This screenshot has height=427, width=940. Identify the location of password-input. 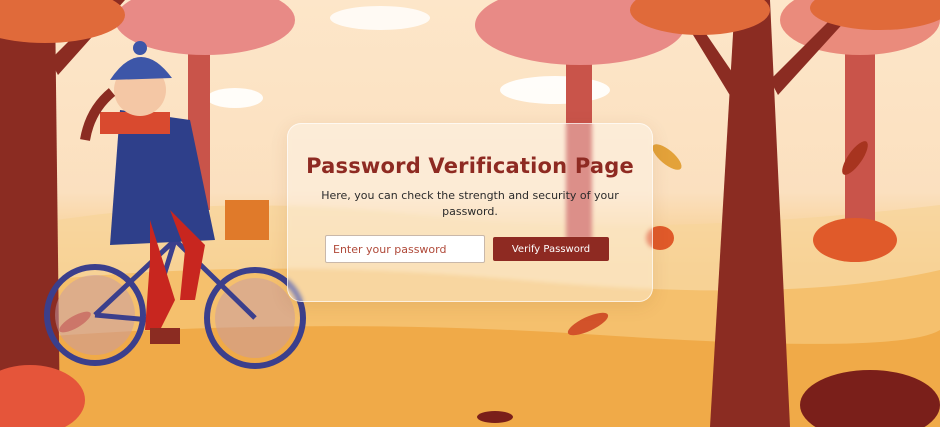
(405, 249).